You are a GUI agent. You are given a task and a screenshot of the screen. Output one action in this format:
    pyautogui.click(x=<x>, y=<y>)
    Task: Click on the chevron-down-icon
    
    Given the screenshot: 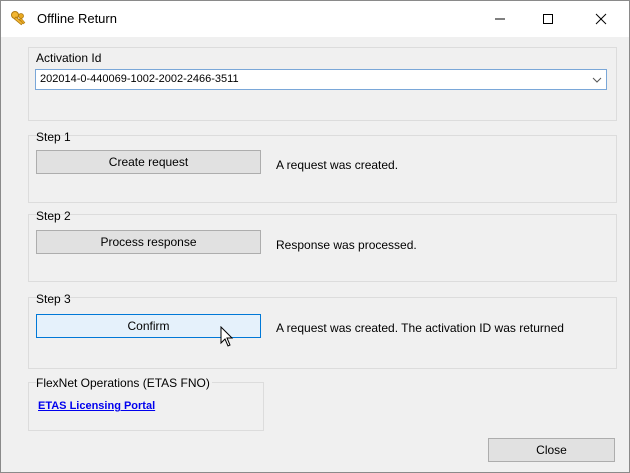 What is the action you would take?
    pyautogui.click(x=597, y=80)
    